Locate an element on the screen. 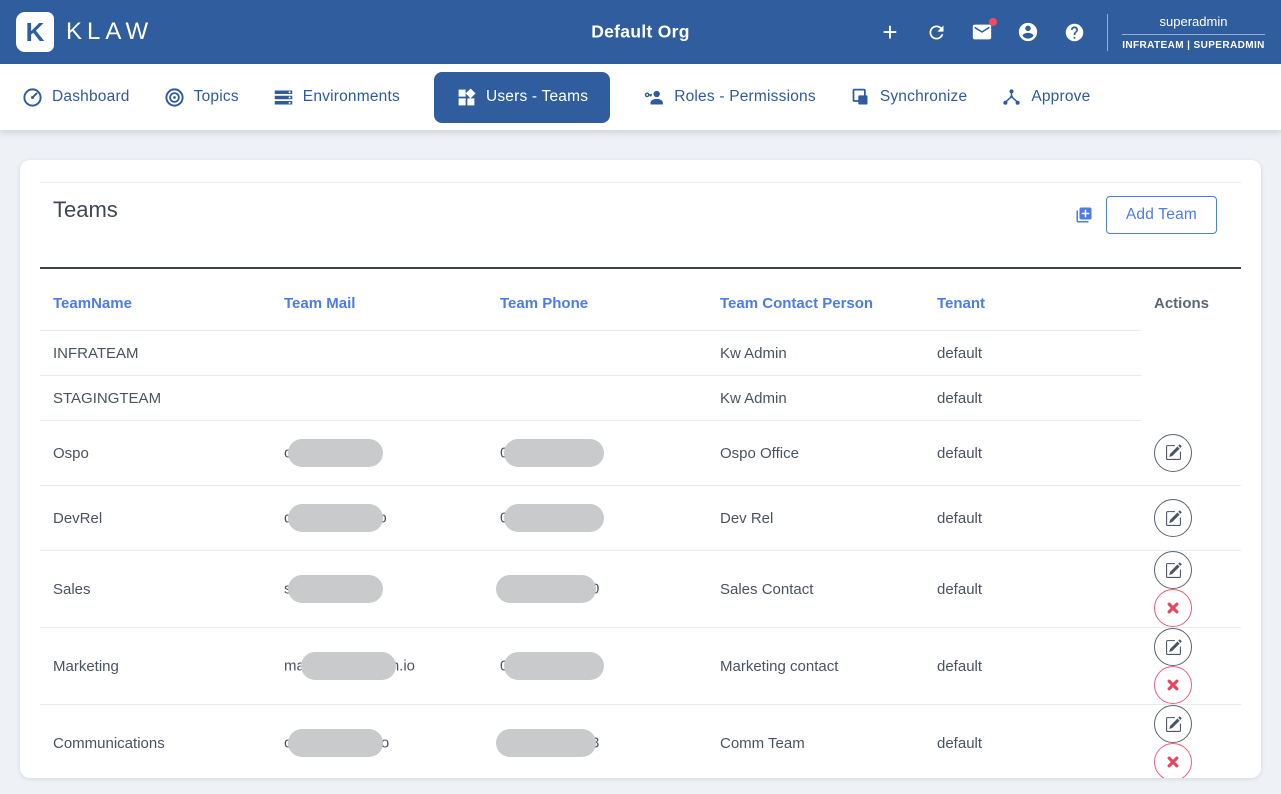 The image size is (1281, 794). team-contact-cell: Dev Rel is located at coordinates (815, 518).